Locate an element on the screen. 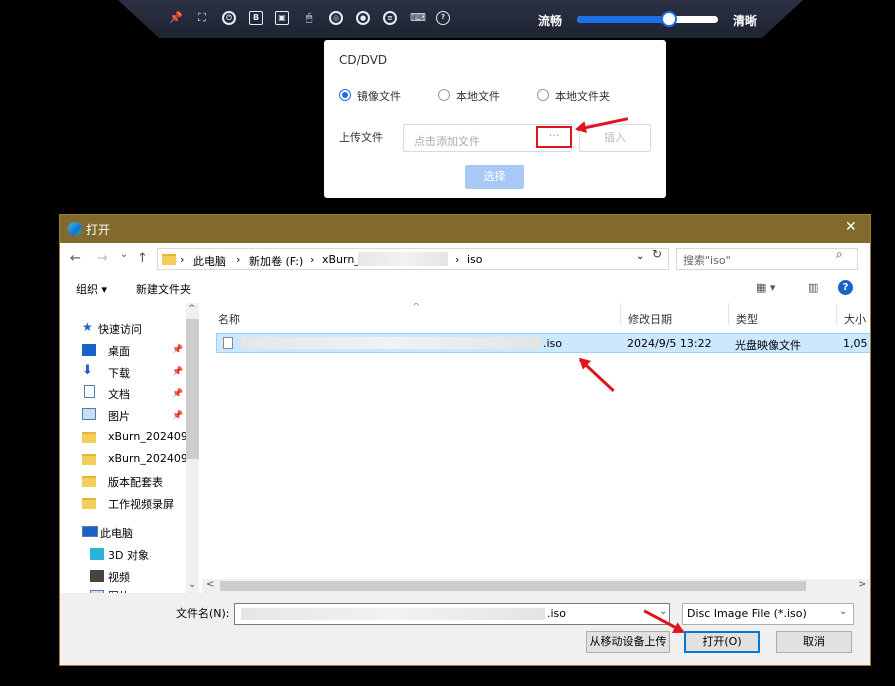 This screenshot has width=895, height=686. file-name-suffix: .iso is located at coordinates (553, 343).